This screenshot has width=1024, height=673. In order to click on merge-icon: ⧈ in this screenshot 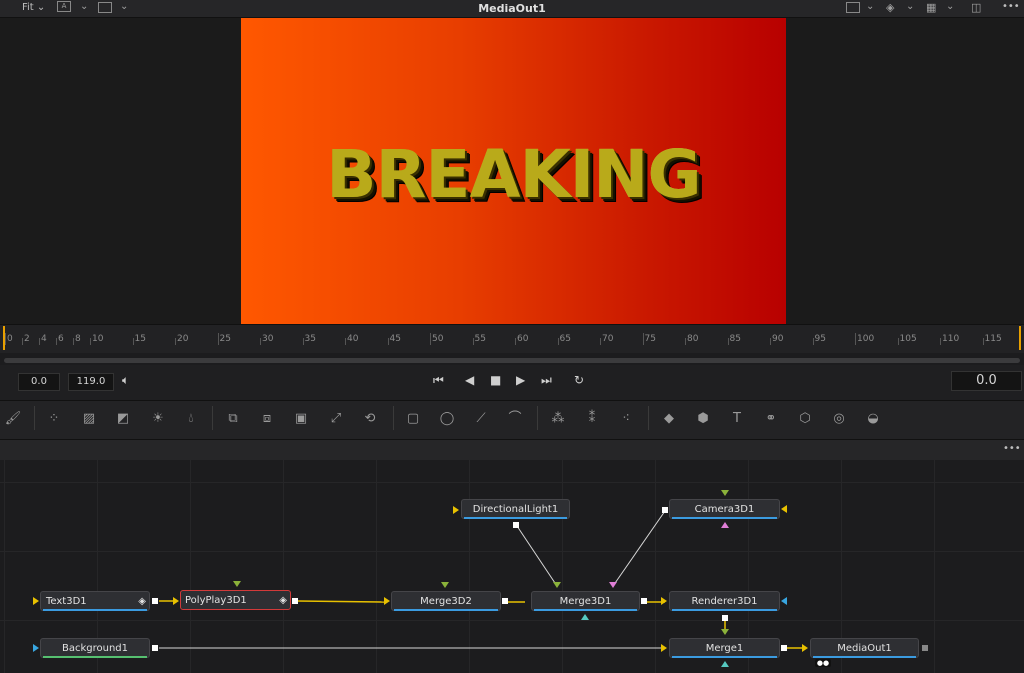, I will do `click(267, 419)`.